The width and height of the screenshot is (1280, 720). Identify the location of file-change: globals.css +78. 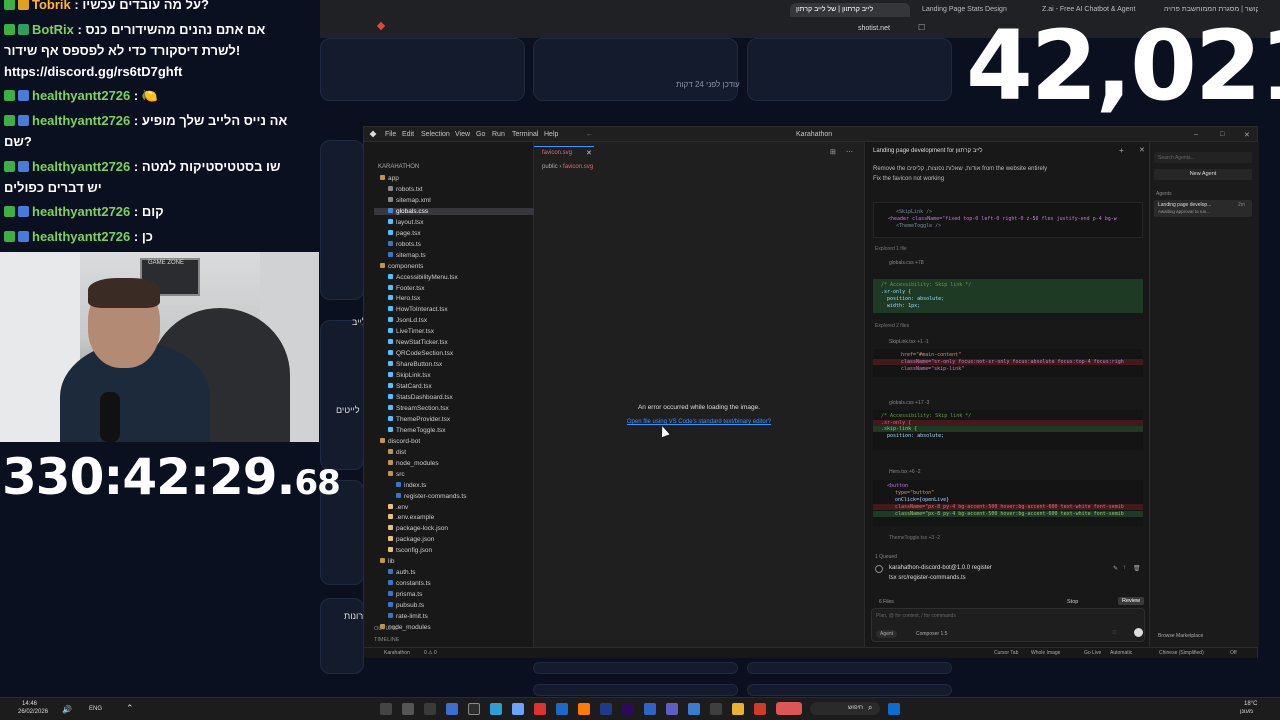
(906, 263).